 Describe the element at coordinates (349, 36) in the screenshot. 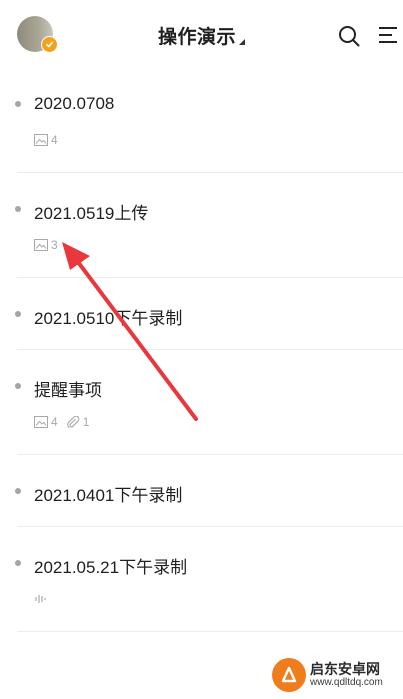

I see `search-icon` at that location.